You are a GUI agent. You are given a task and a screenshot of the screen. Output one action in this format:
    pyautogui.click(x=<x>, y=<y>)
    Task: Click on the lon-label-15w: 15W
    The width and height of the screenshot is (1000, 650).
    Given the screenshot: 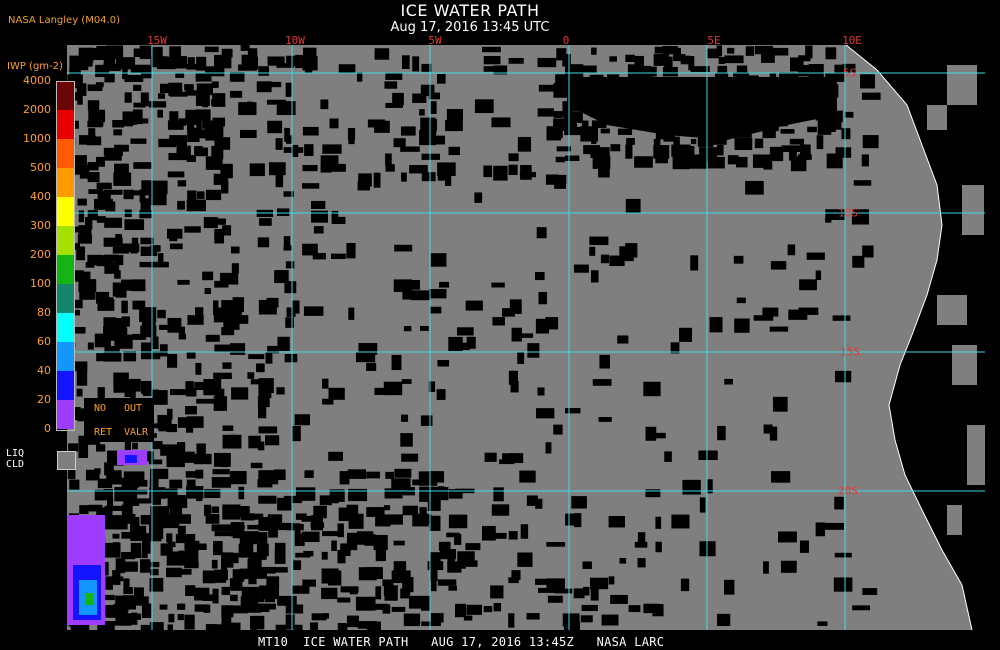 What is the action you would take?
    pyautogui.click(x=157, y=40)
    